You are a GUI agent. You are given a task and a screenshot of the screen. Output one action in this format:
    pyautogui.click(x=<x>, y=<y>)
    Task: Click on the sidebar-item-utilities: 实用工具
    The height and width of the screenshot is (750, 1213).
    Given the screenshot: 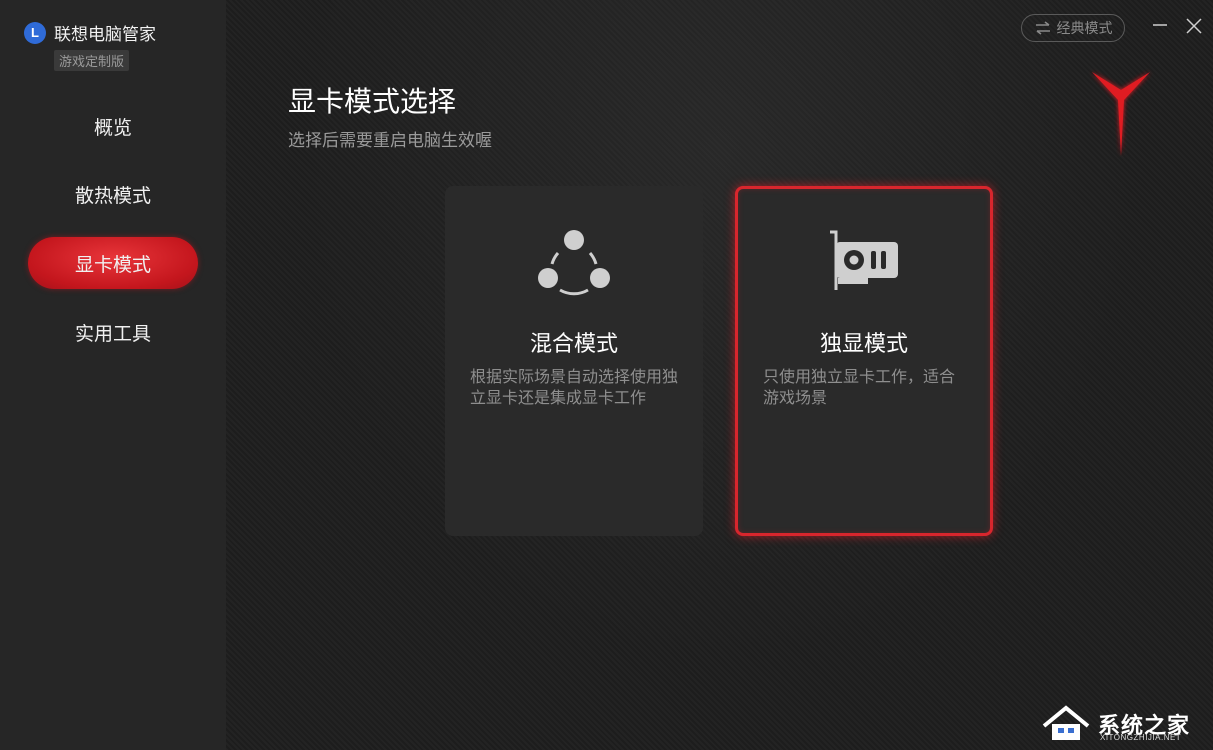 What is the action you would take?
    pyautogui.click(x=113, y=332)
    